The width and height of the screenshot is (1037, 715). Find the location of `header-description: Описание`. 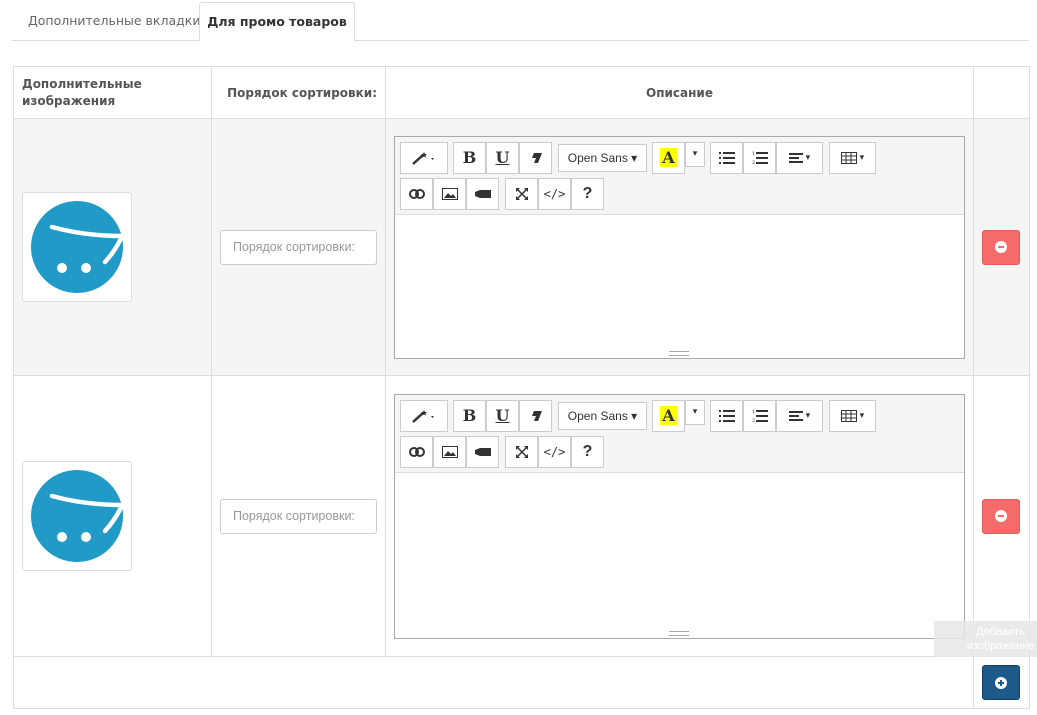

header-description: Описание is located at coordinates (679, 92).